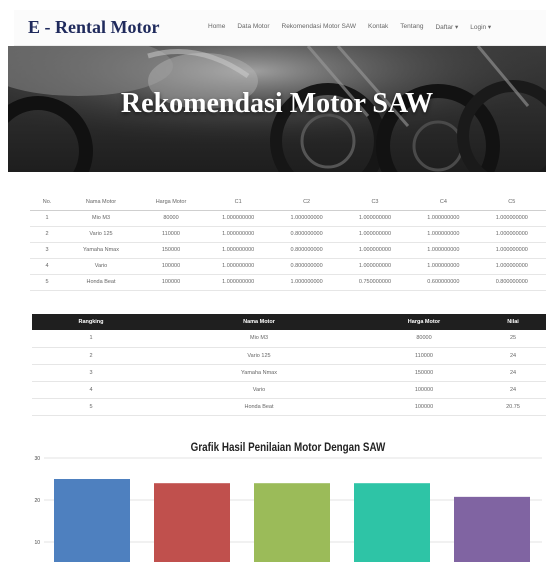  Describe the element at coordinates (101, 282) in the screenshot. I see `cell: Honda Beat` at that location.